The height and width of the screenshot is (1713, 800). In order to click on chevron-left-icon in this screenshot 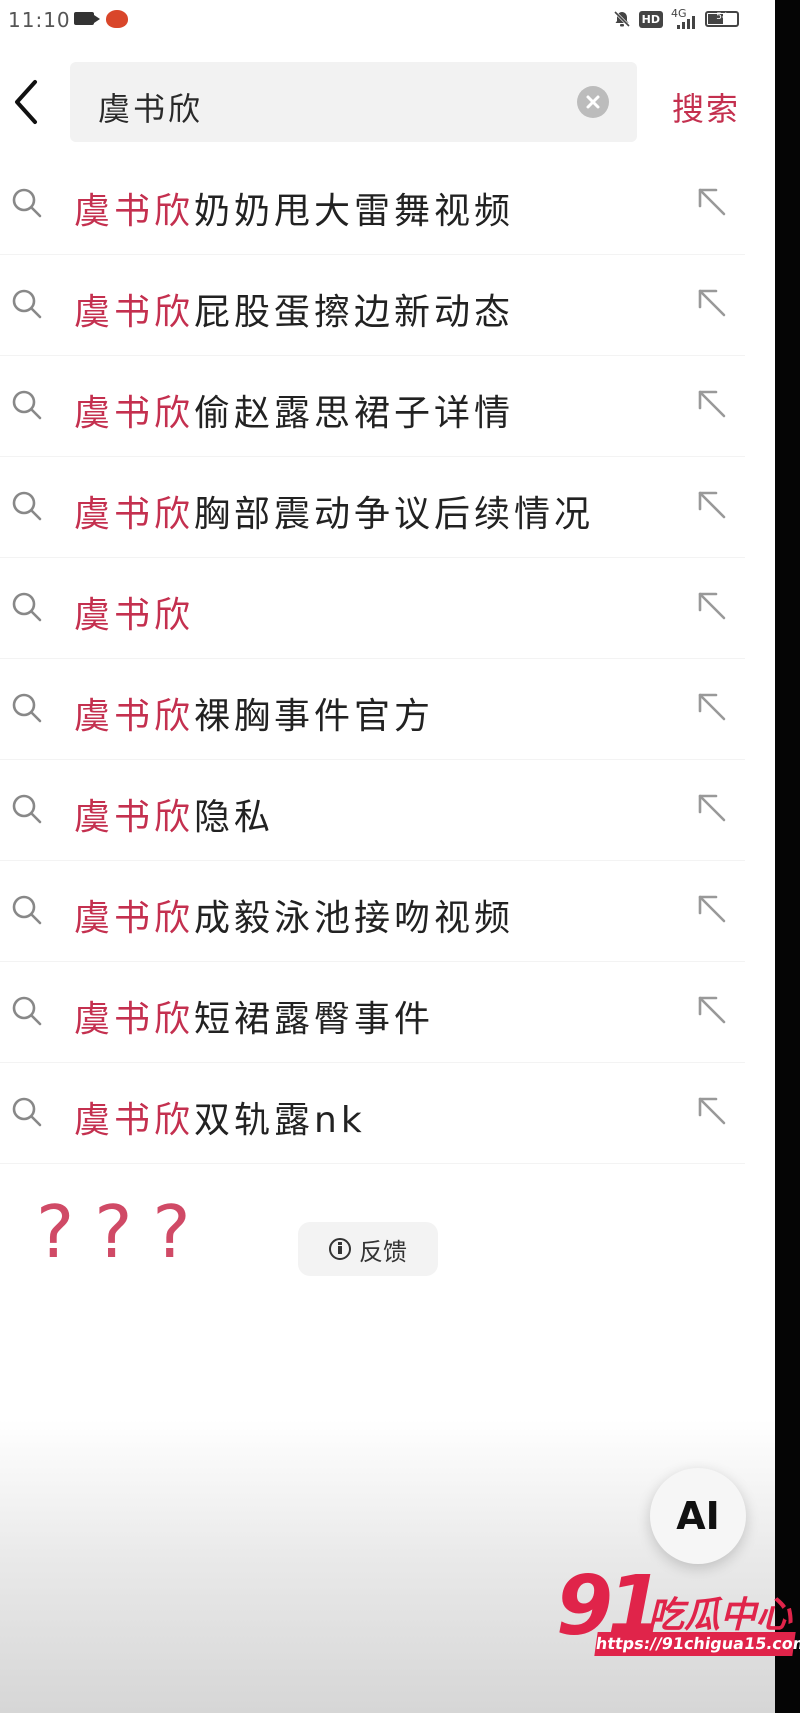, I will do `click(26, 102)`.